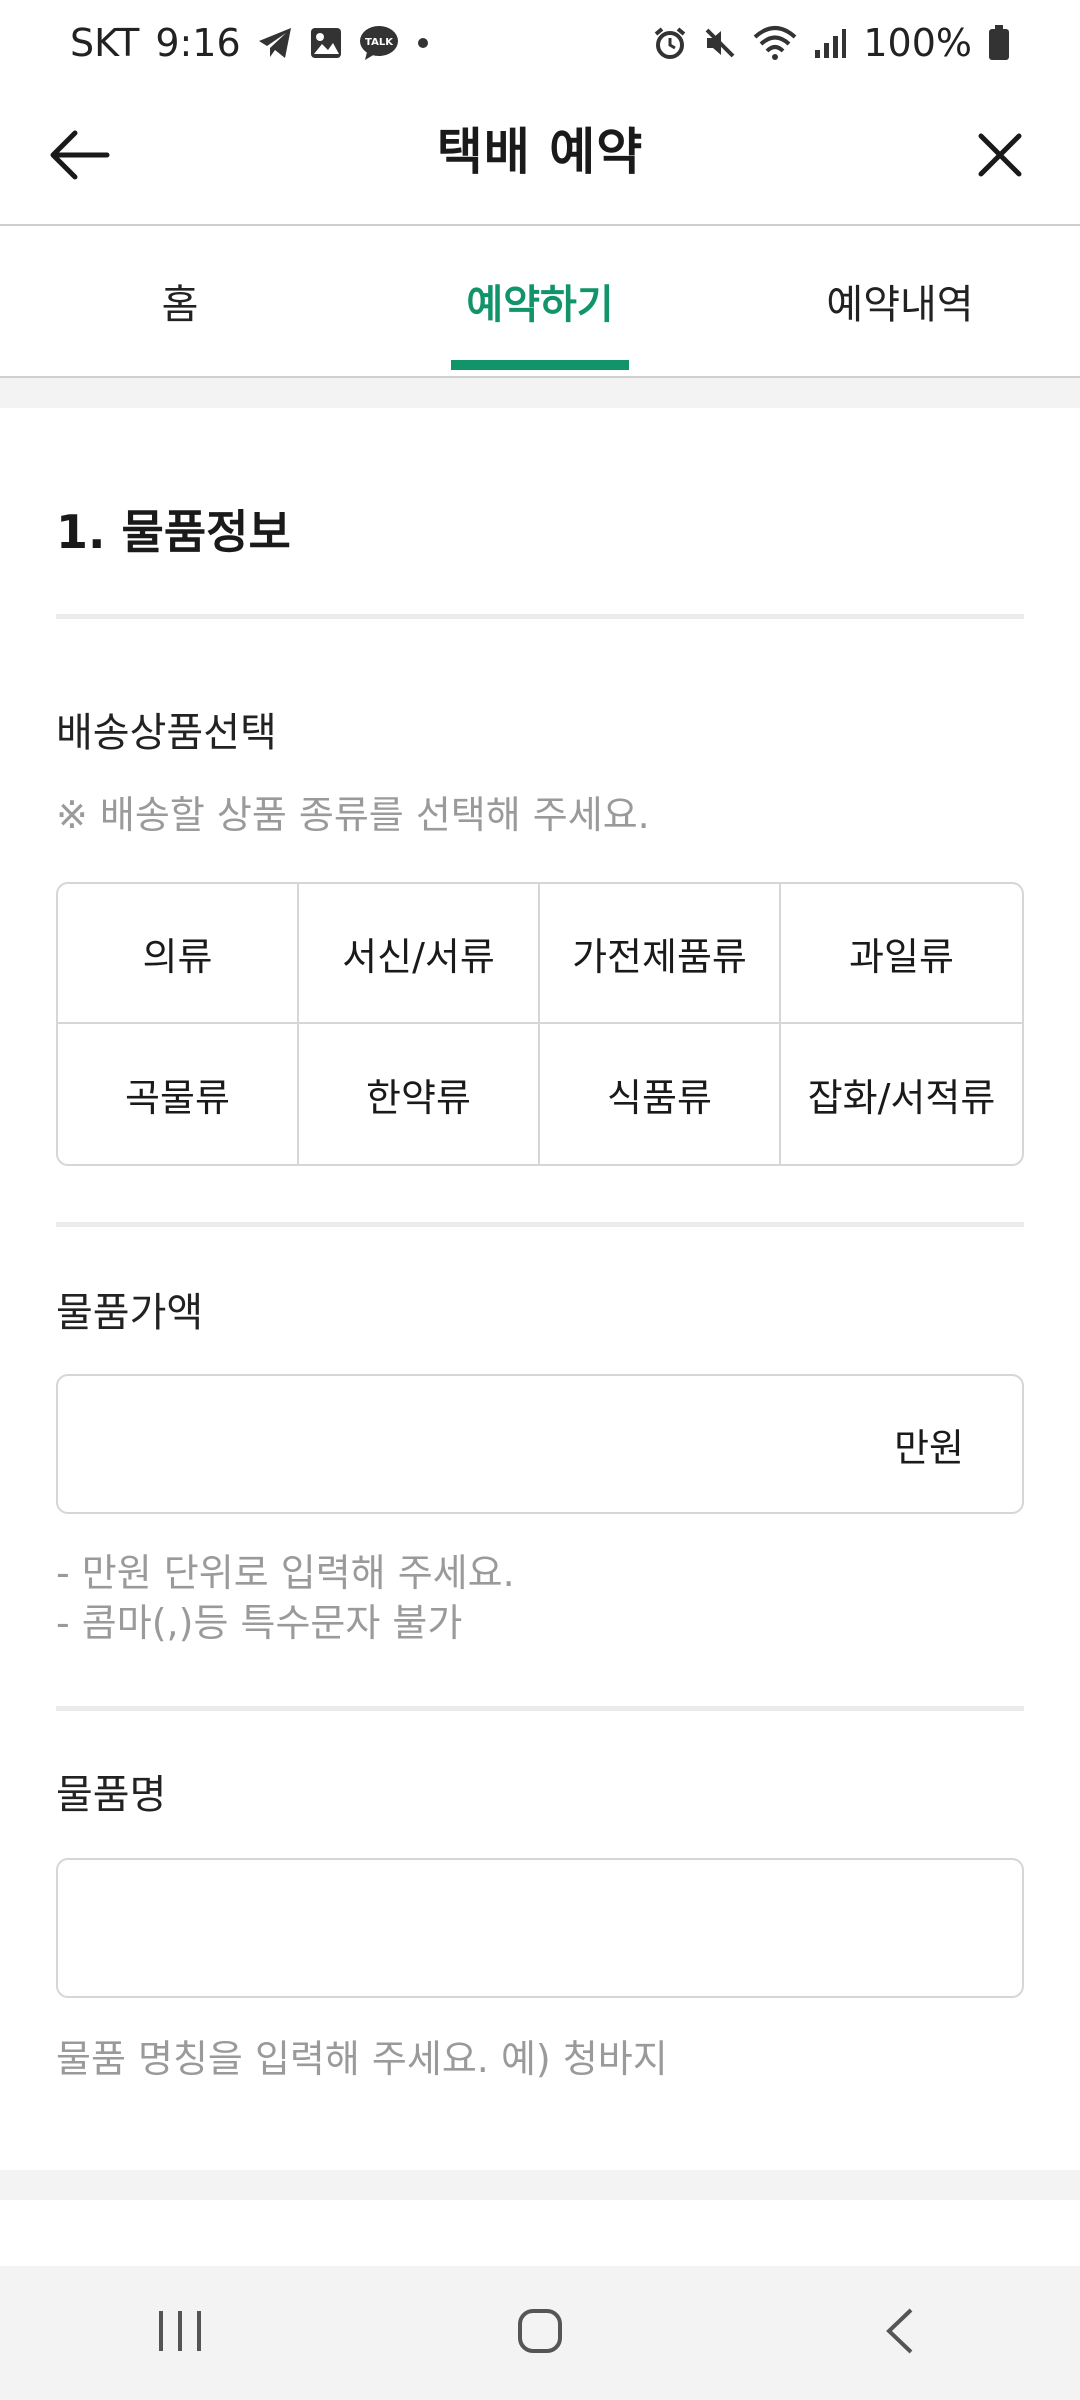  Describe the element at coordinates (540, 152) in the screenshot. I see `page-title: 택배 예약` at that location.